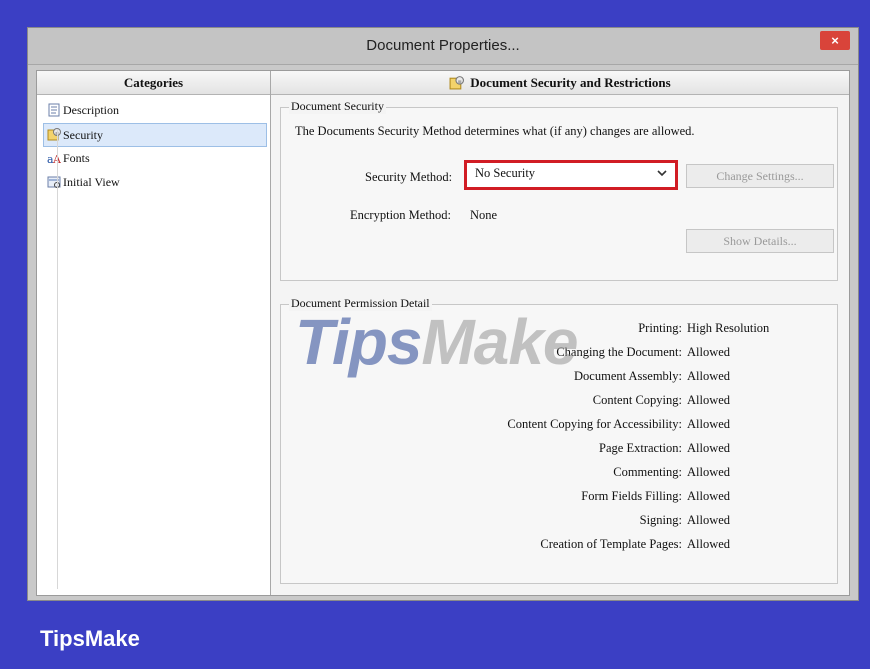 The image size is (870, 669). What do you see at coordinates (457, 83) in the screenshot?
I see `security-icon` at bounding box center [457, 83].